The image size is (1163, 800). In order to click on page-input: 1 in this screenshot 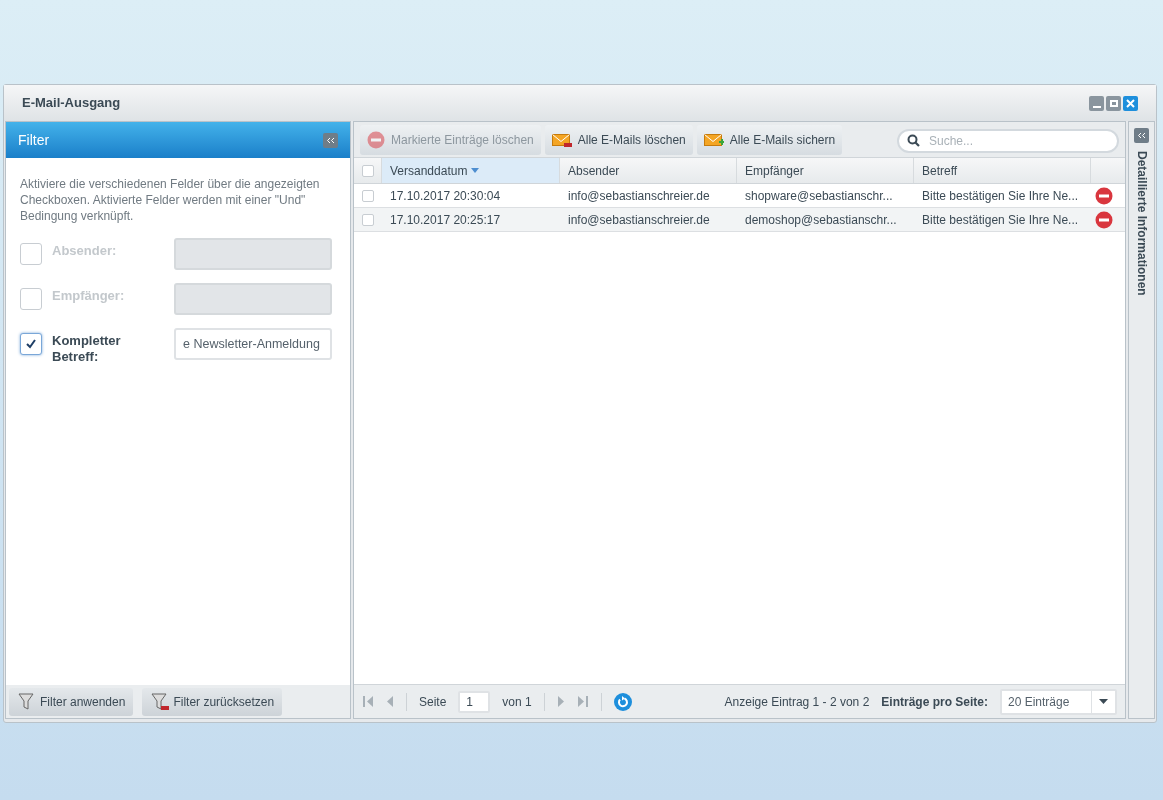, I will do `click(474, 701)`.